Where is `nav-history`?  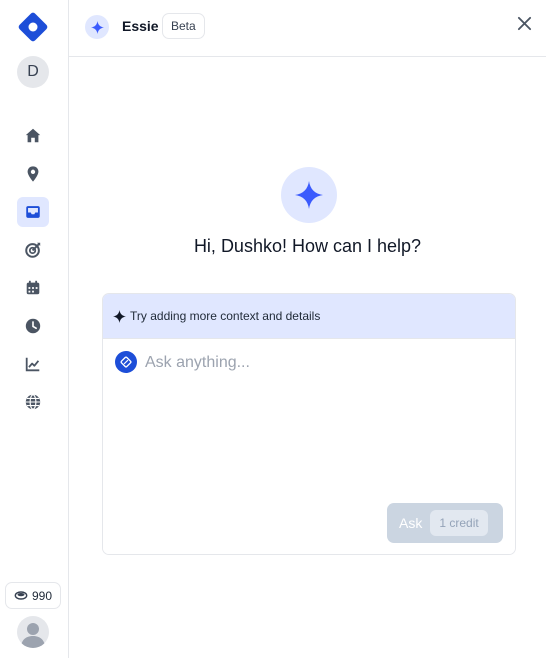 nav-history is located at coordinates (33, 326).